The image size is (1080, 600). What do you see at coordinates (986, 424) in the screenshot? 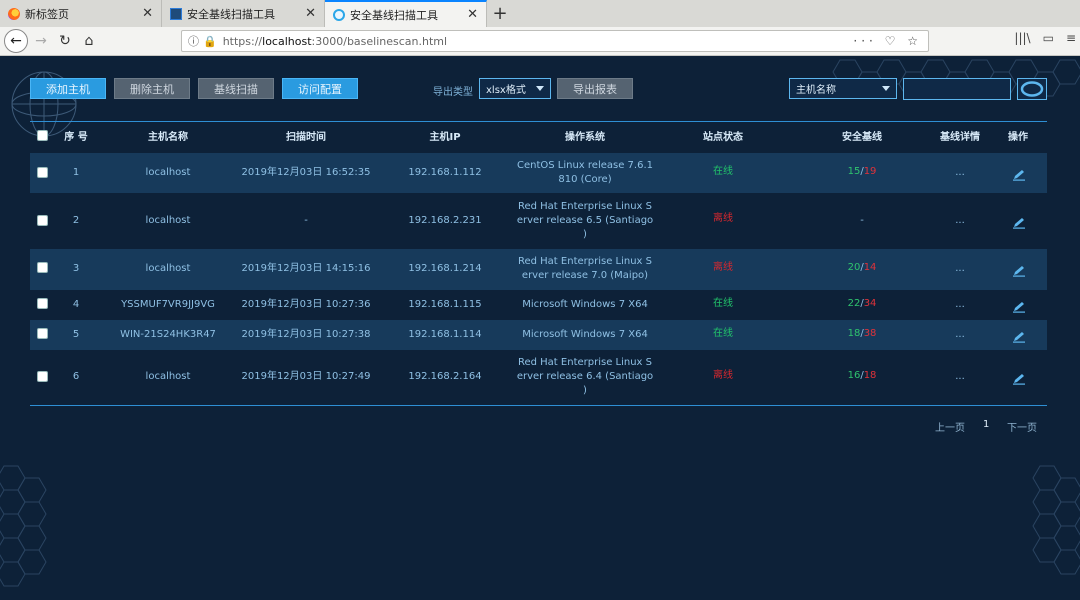
I see `current-page: 1` at bounding box center [986, 424].